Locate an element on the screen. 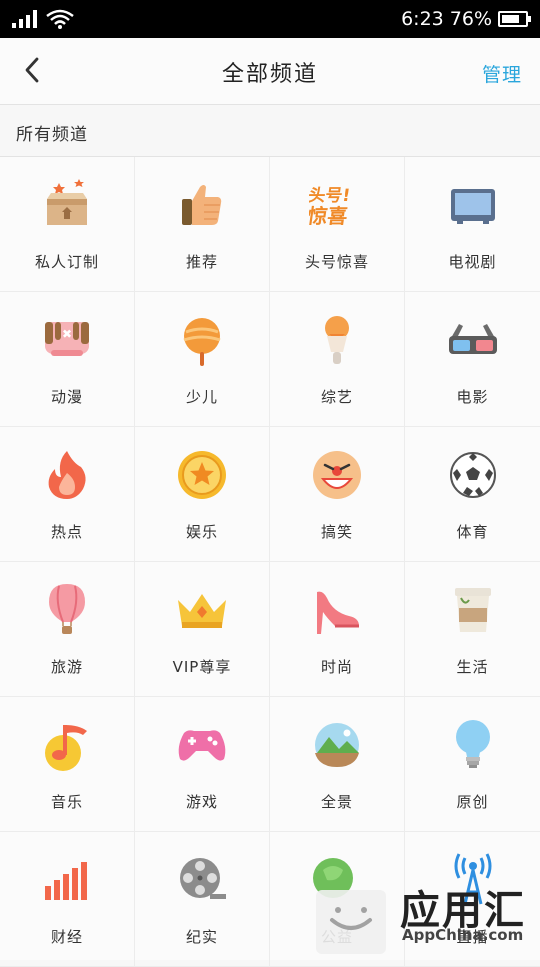 The height and width of the screenshot is (967, 540). music-note-icon is located at coordinates (66, 748).